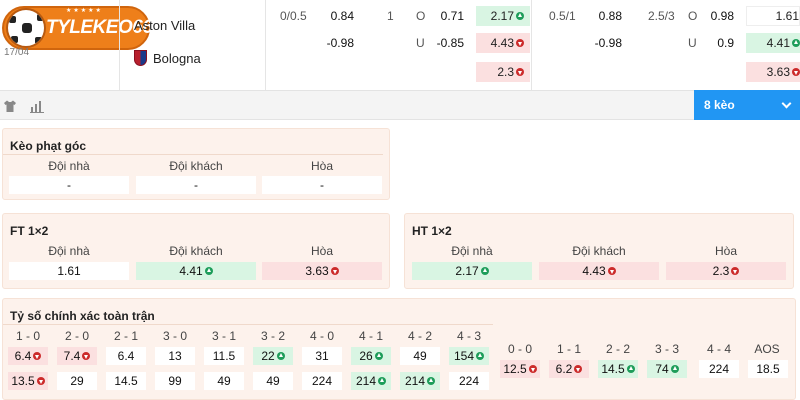 The image size is (800, 400). What do you see at coordinates (196, 271) in the screenshot?
I see `ft-away-odds: 4.41` at bounding box center [196, 271].